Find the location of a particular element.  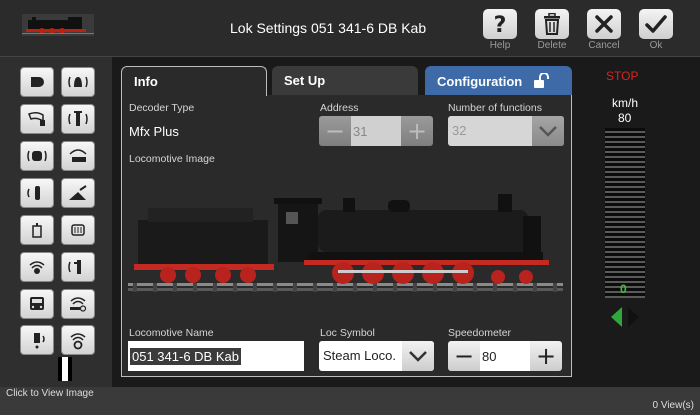

unlock-icon is located at coordinates (542, 80).